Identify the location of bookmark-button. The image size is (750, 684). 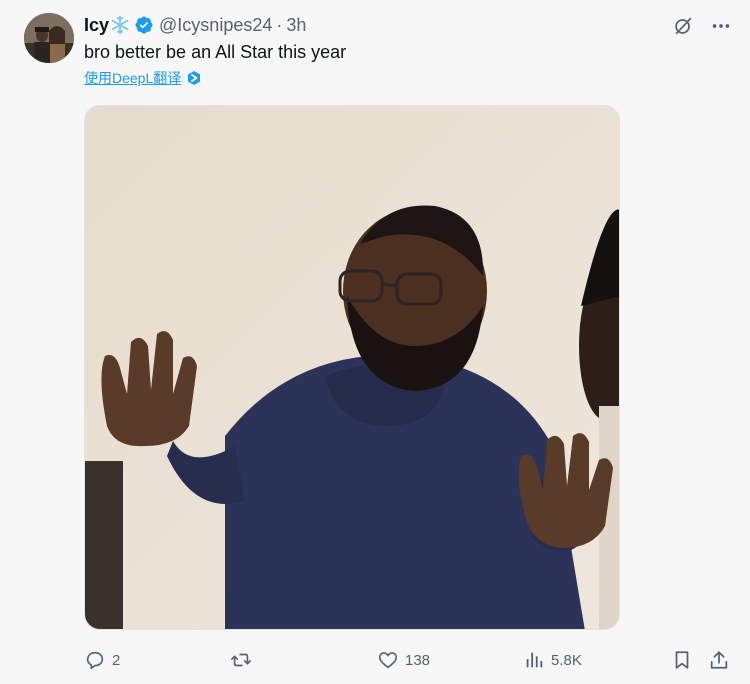
(682, 660).